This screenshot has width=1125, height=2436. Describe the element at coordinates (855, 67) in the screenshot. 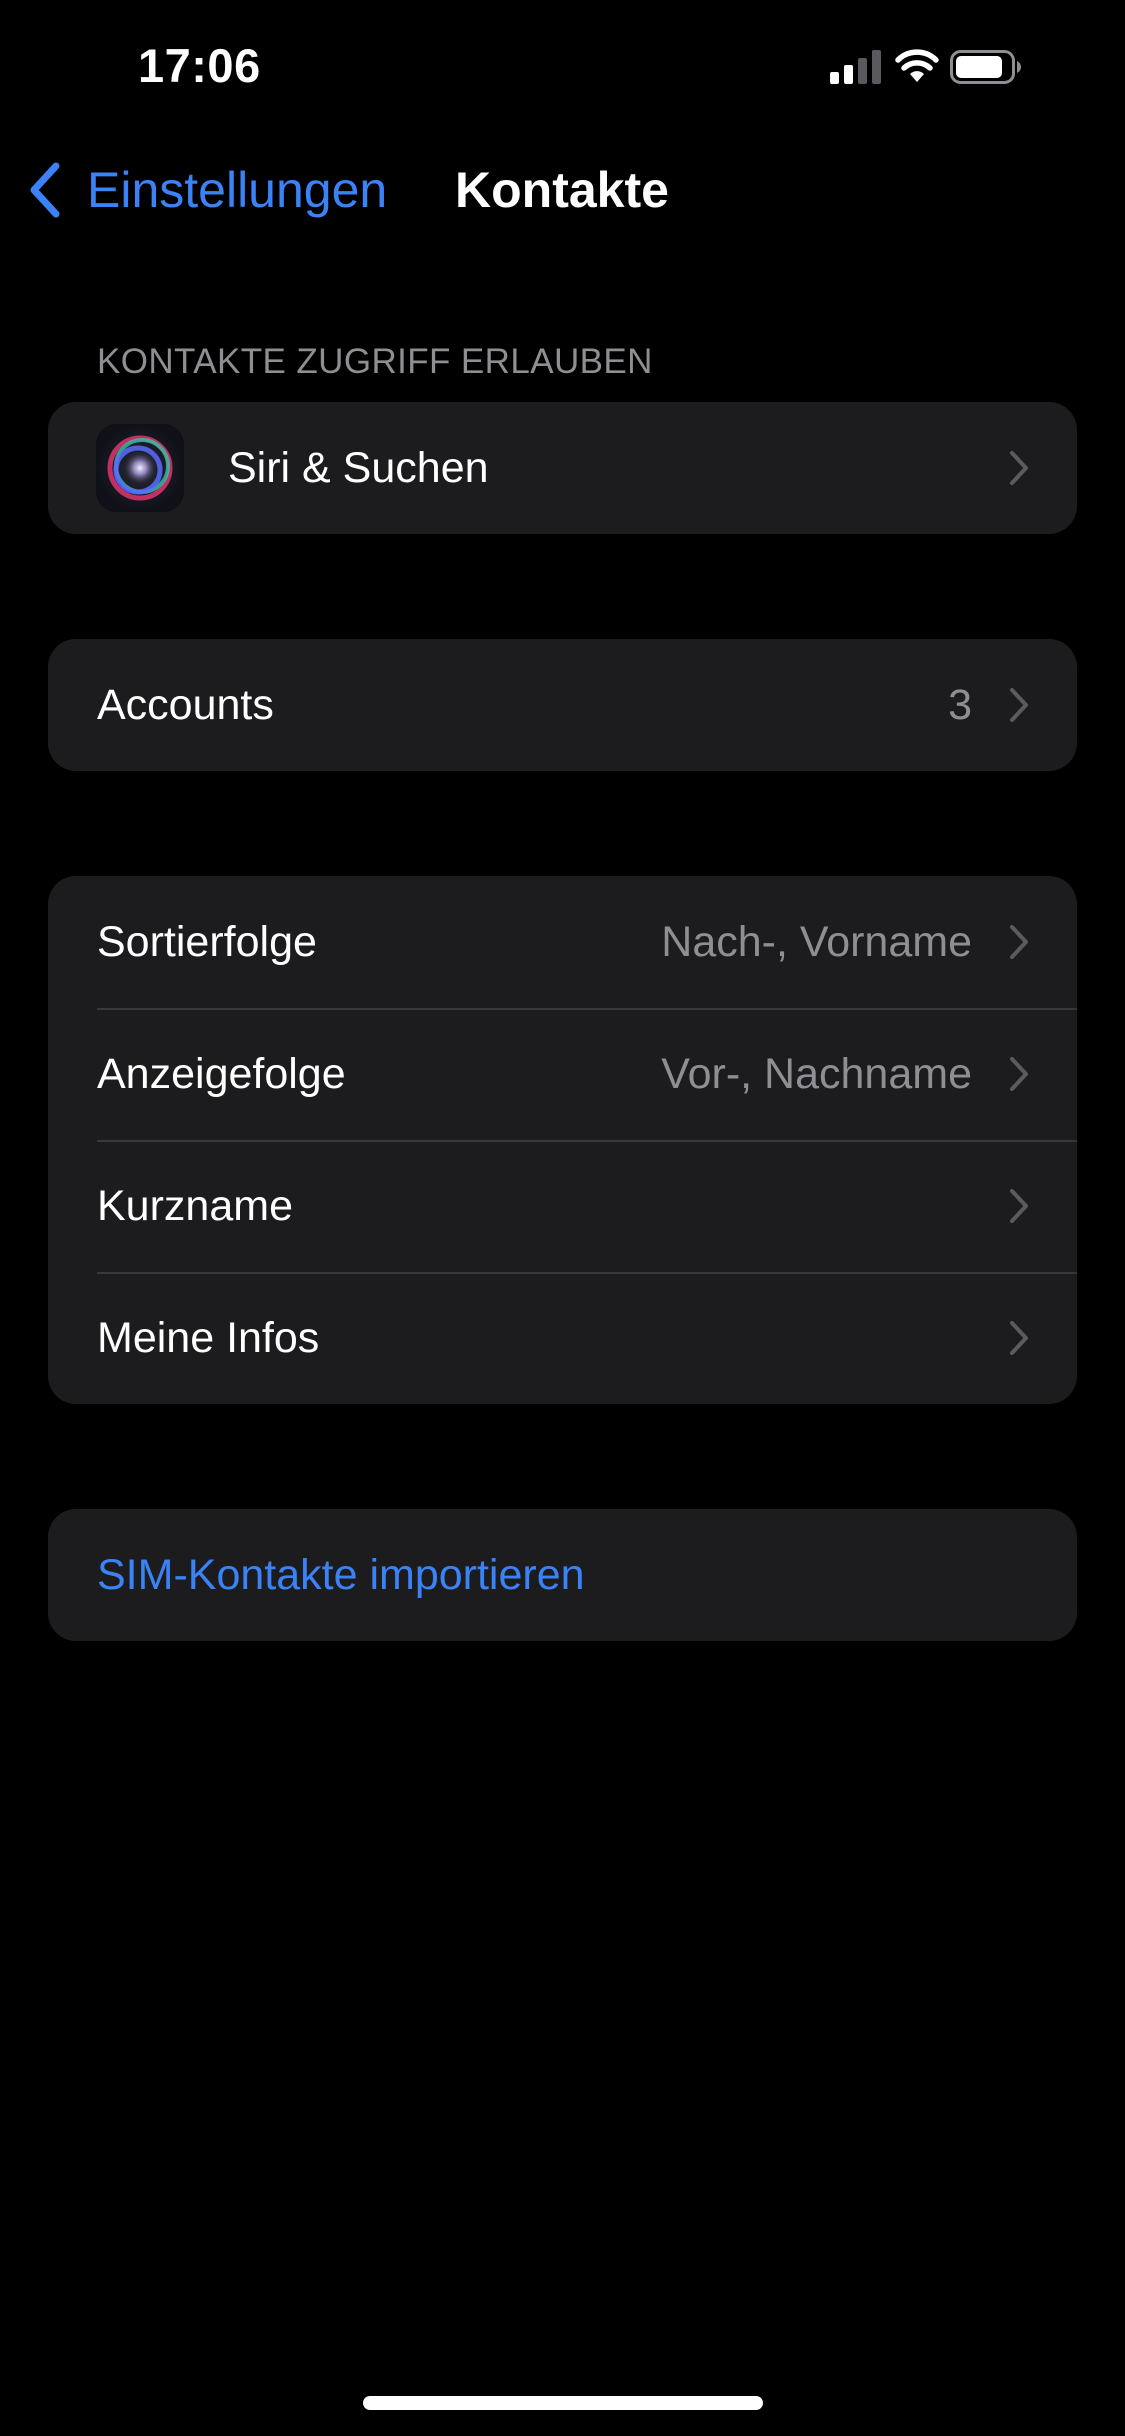

I see `cellular-signal-icon` at that location.